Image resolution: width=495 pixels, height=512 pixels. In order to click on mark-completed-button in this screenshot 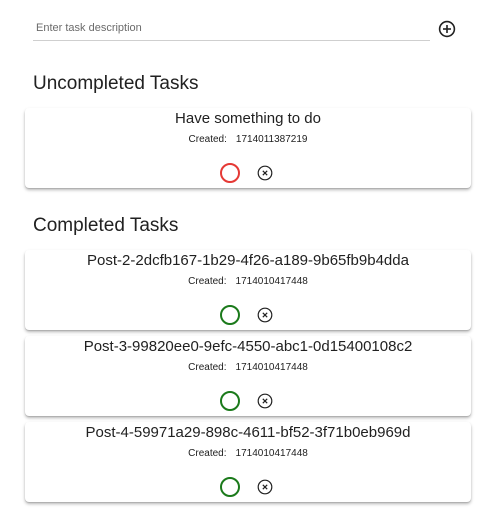, I will do `click(230, 173)`.